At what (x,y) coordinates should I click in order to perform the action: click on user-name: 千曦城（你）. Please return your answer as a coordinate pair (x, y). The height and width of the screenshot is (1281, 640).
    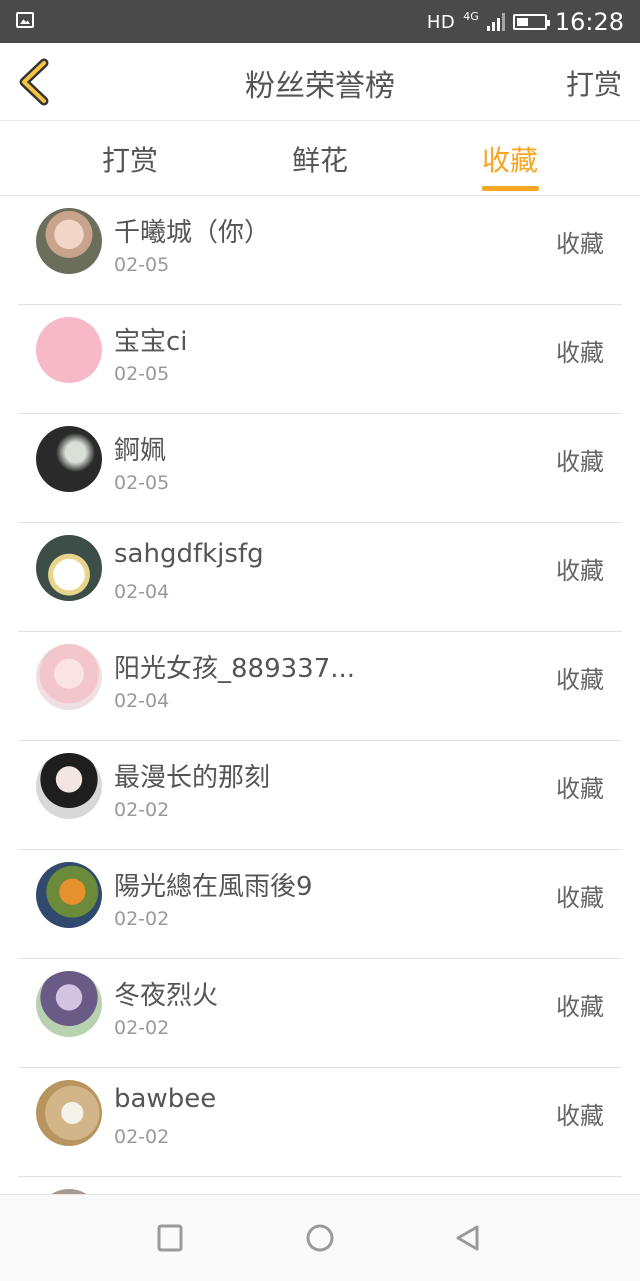
    Looking at the image, I should click on (192, 233).